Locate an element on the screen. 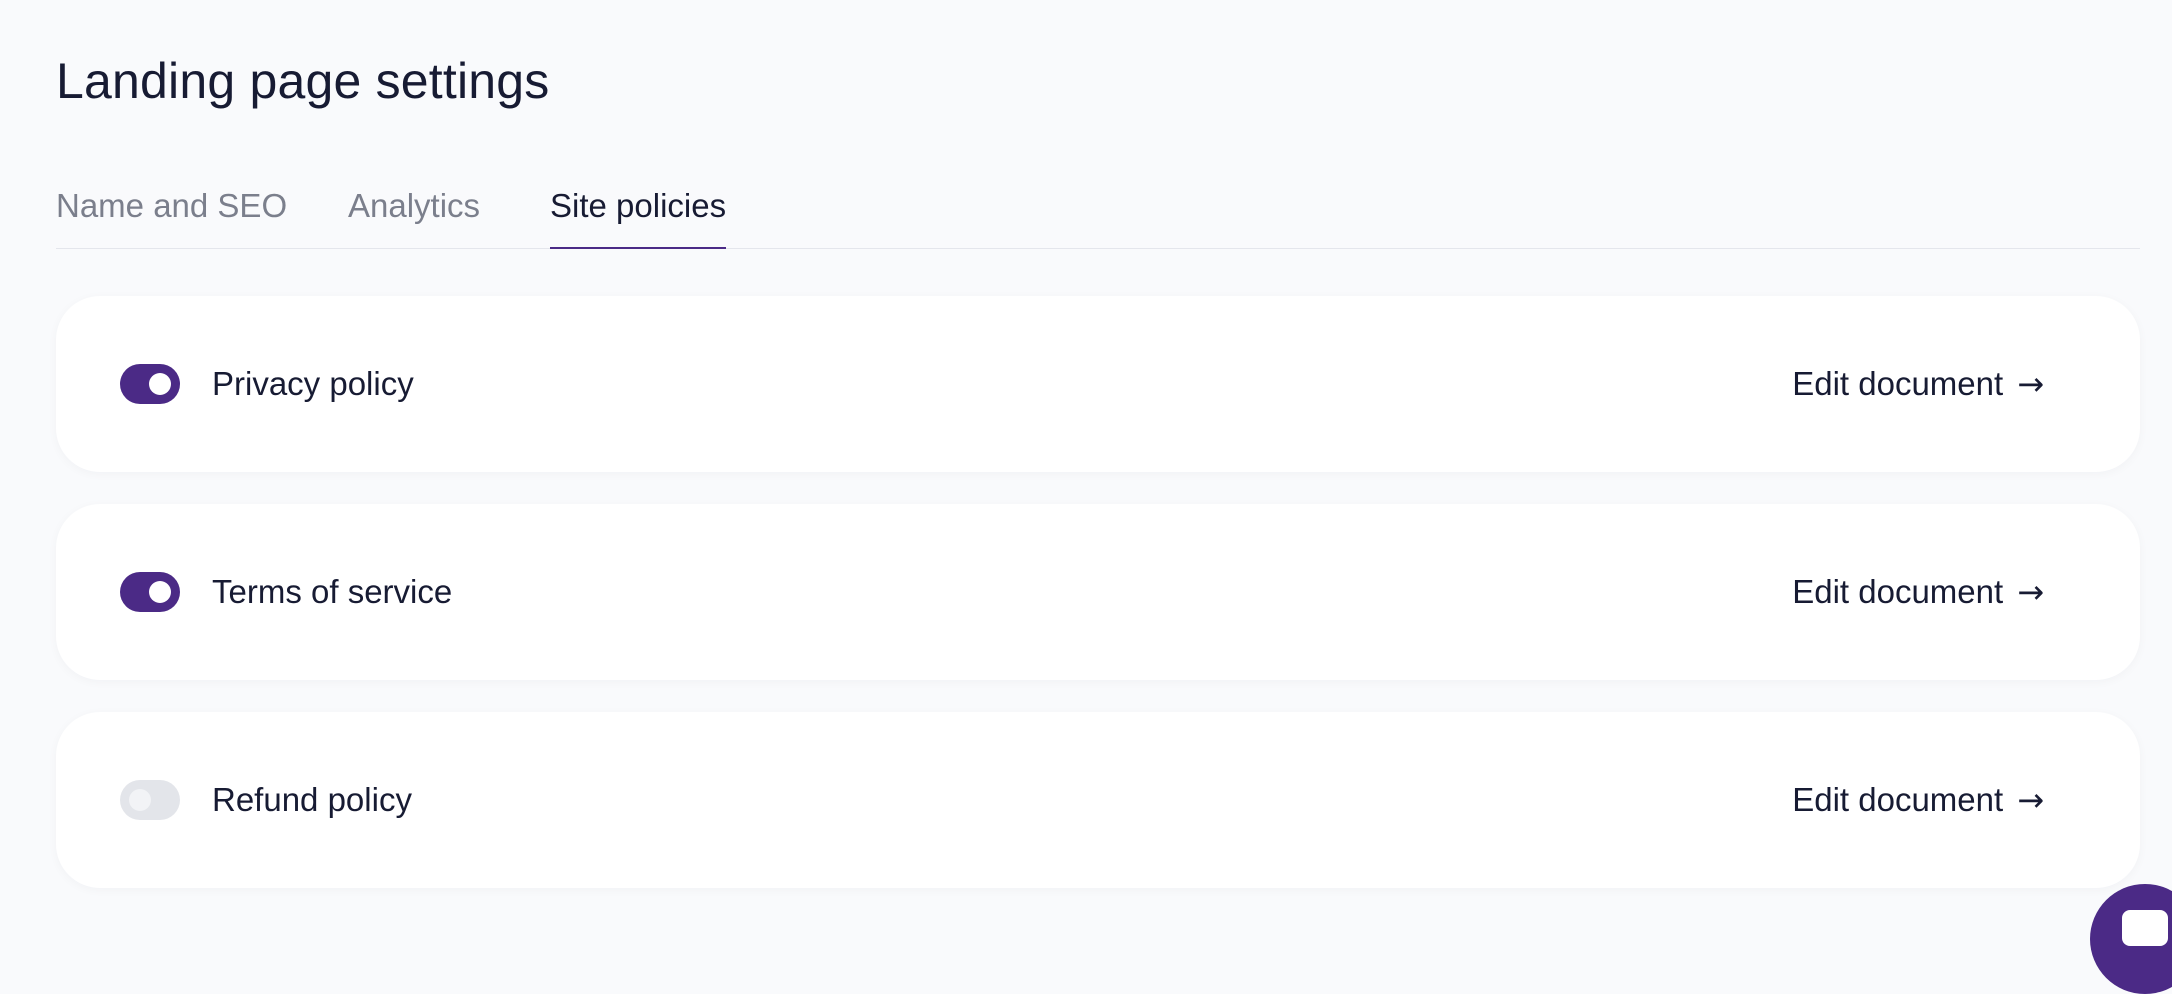 This screenshot has height=994, width=2172. refund-policy-toggle is located at coordinates (150, 800).